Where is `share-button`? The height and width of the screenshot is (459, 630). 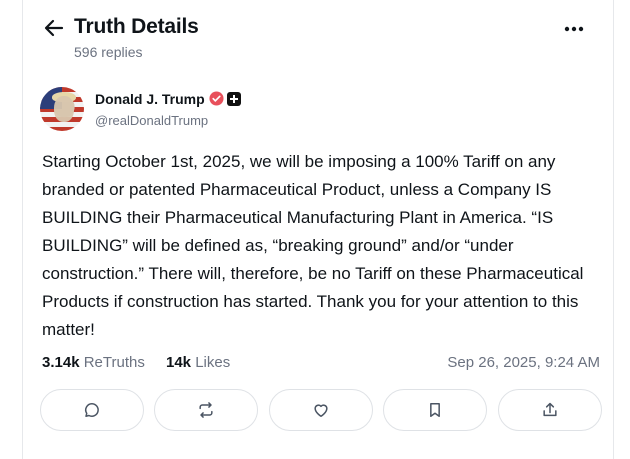
share-button is located at coordinates (550, 410).